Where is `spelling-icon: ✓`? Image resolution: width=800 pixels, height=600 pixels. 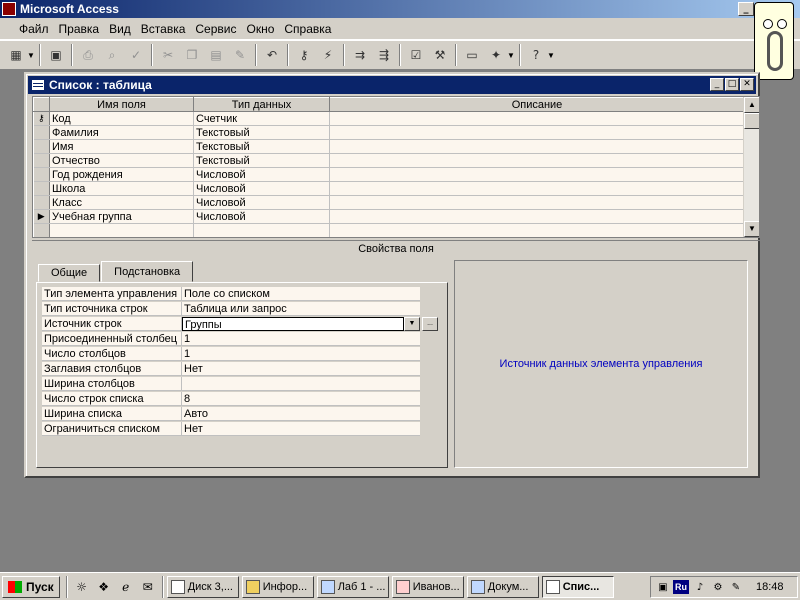 spelling-icon: ✓ is located at coordinates (136, 55).